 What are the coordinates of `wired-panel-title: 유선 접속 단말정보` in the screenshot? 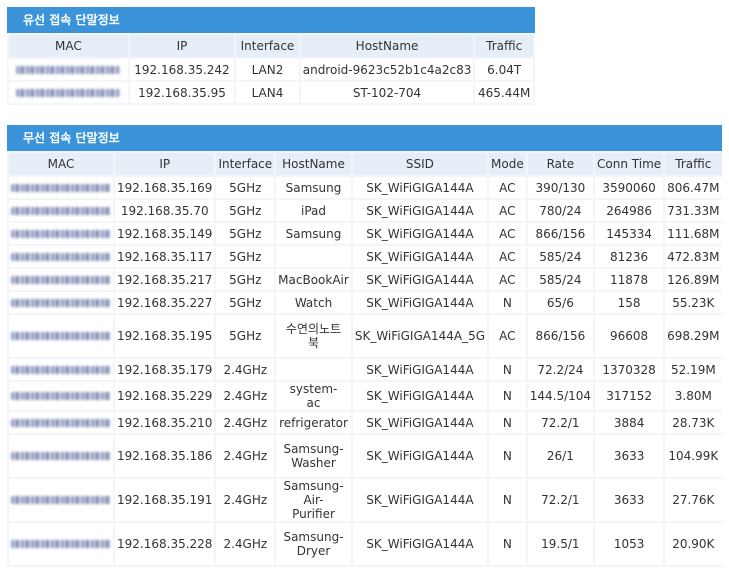 It's located at (271, 20).